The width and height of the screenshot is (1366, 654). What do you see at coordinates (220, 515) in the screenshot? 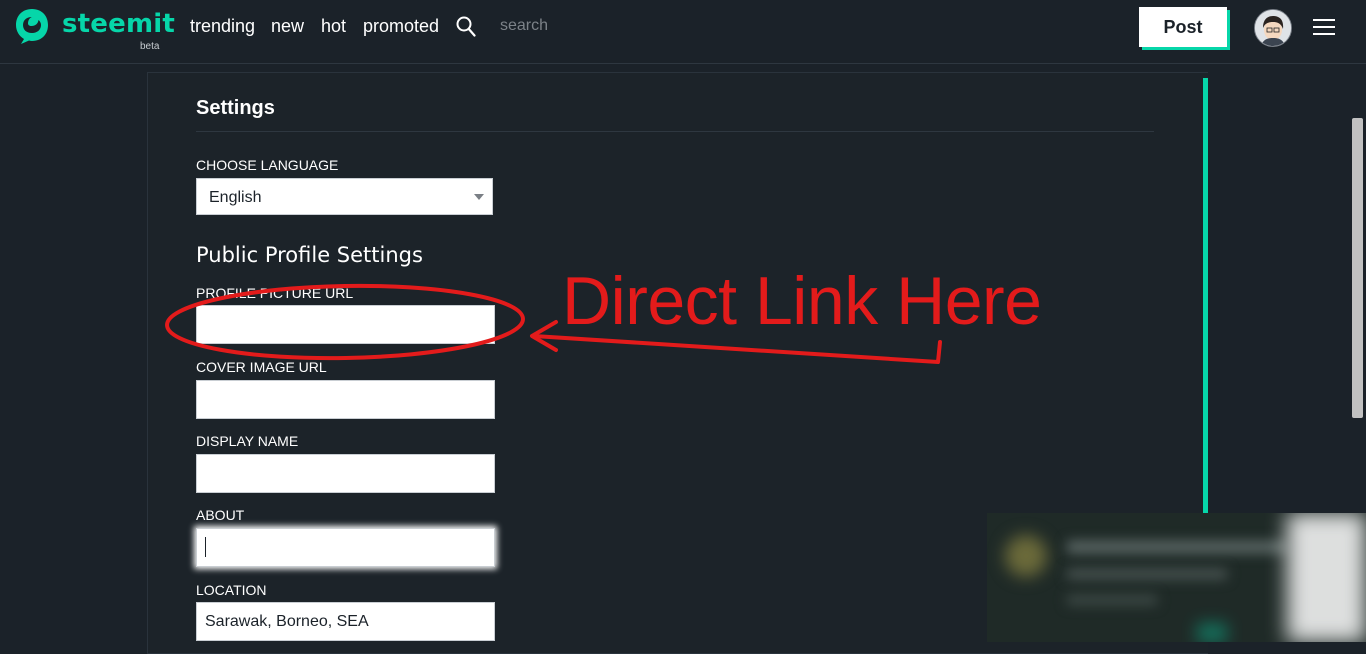
I see `about-label: ABOUT` at bounding box center [220, 515].